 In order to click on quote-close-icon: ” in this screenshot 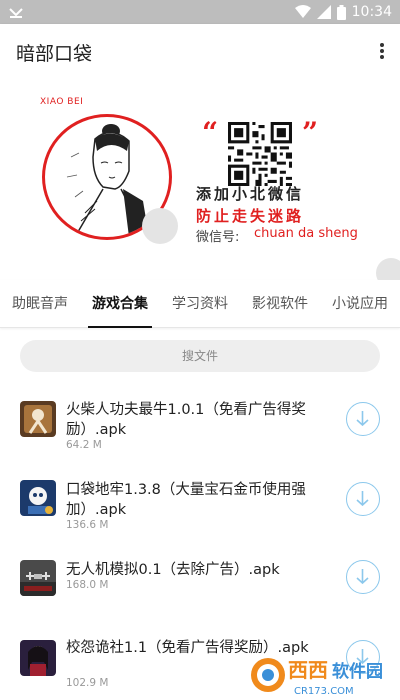, I will do `click(310, 132)`.